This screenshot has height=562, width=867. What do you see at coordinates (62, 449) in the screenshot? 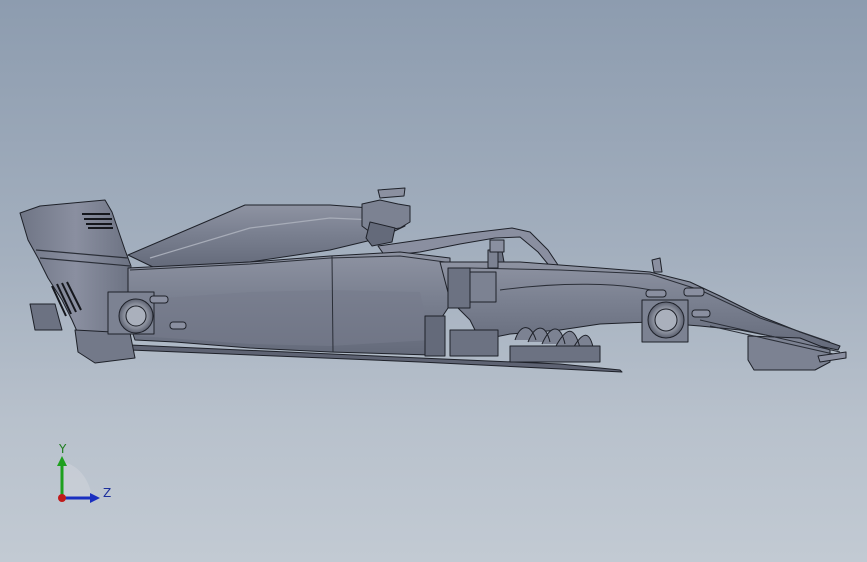
I see `y-axis-label: Y` at bounding box center [62, 449].